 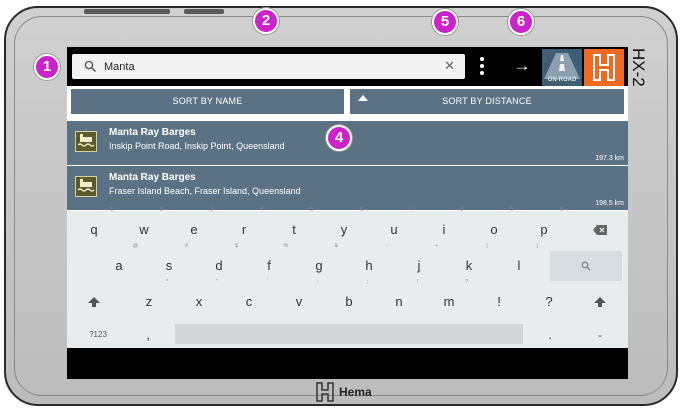 I want to click on shift-icon, so click(x=94, y=302).